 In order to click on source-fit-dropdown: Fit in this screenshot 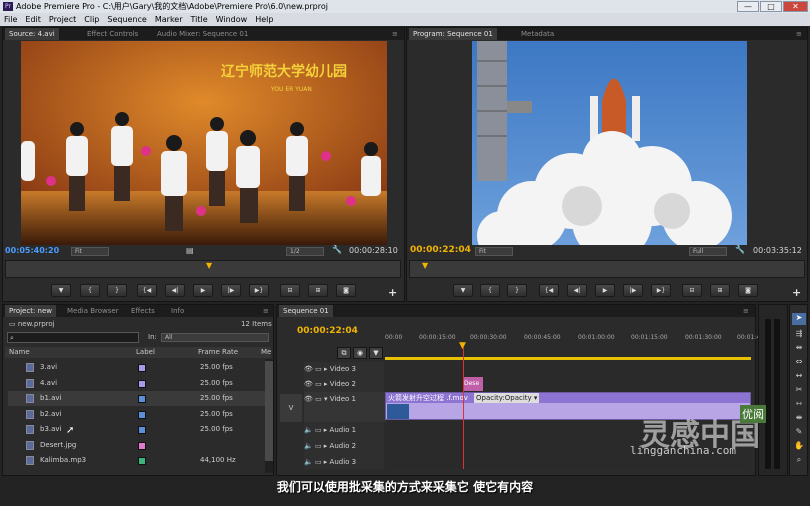, I will do `click(90, 251)`.